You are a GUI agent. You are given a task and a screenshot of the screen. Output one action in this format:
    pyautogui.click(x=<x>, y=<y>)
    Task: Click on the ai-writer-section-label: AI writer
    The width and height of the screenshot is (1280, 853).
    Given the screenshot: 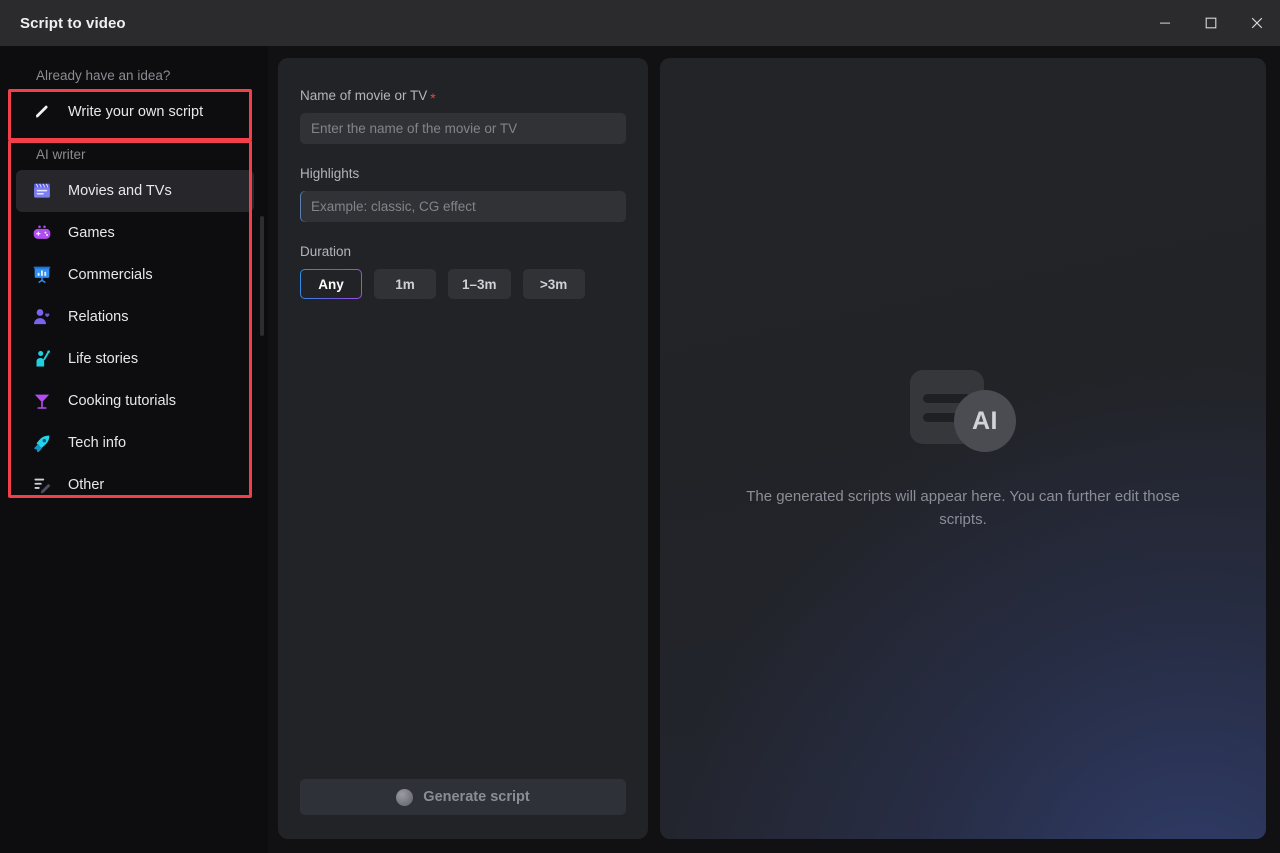 What is the action you would take?
    pyautogui.click(x=61, y=154)
    